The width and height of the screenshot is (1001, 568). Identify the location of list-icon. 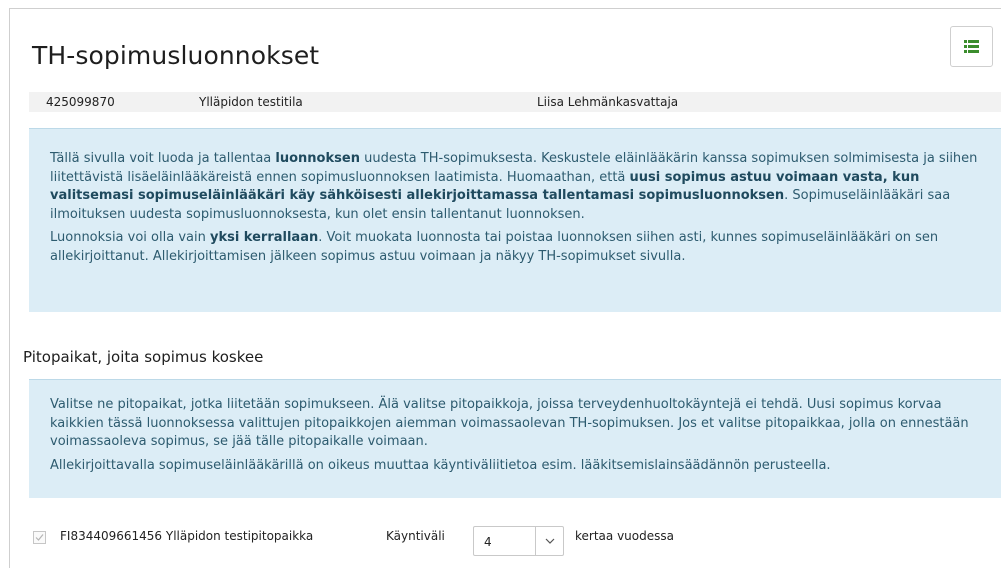
(971, 46).